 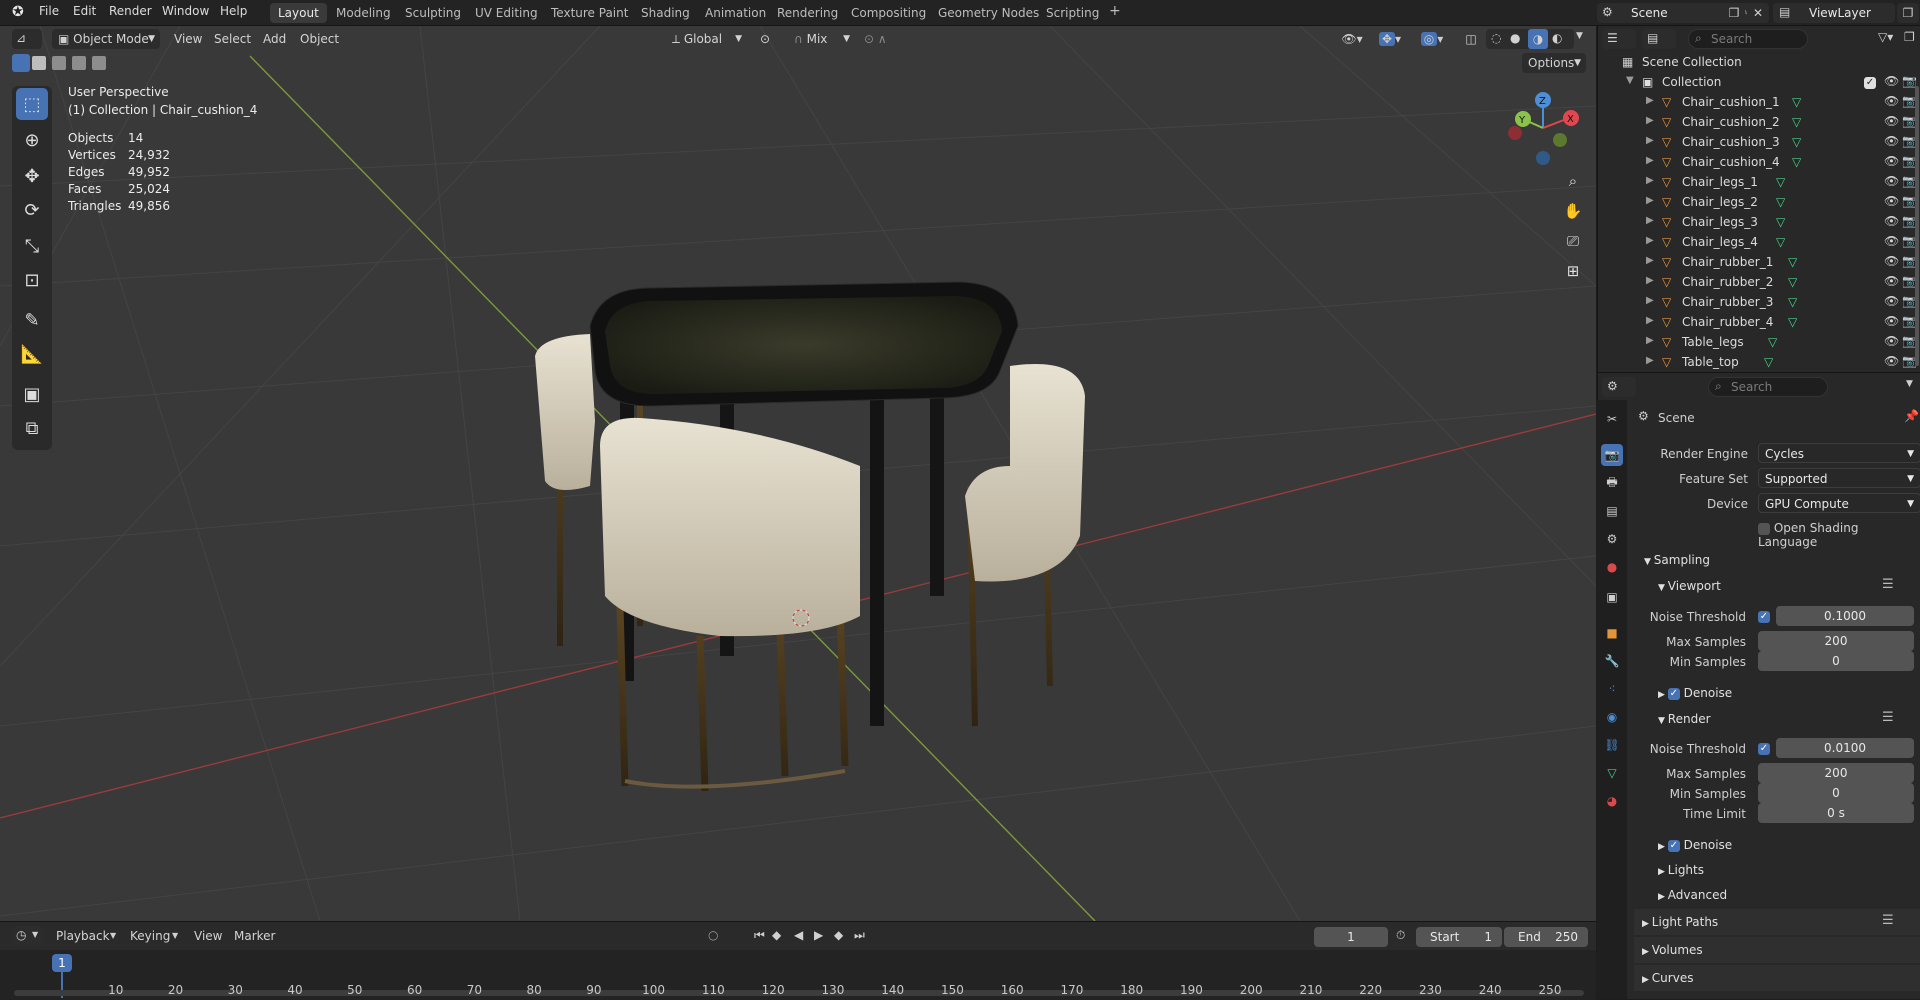 I want to click on pin-icon: 📌, so click(x=1911, y=416).